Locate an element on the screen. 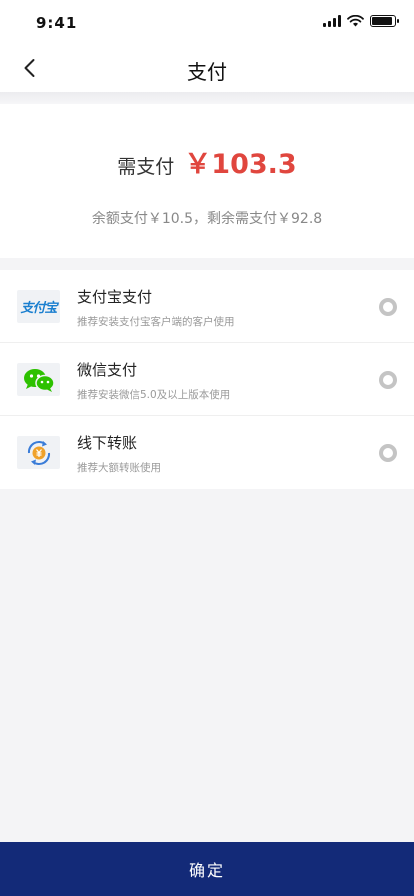  offline-transfer-radio is located at coordinates (388, 453).